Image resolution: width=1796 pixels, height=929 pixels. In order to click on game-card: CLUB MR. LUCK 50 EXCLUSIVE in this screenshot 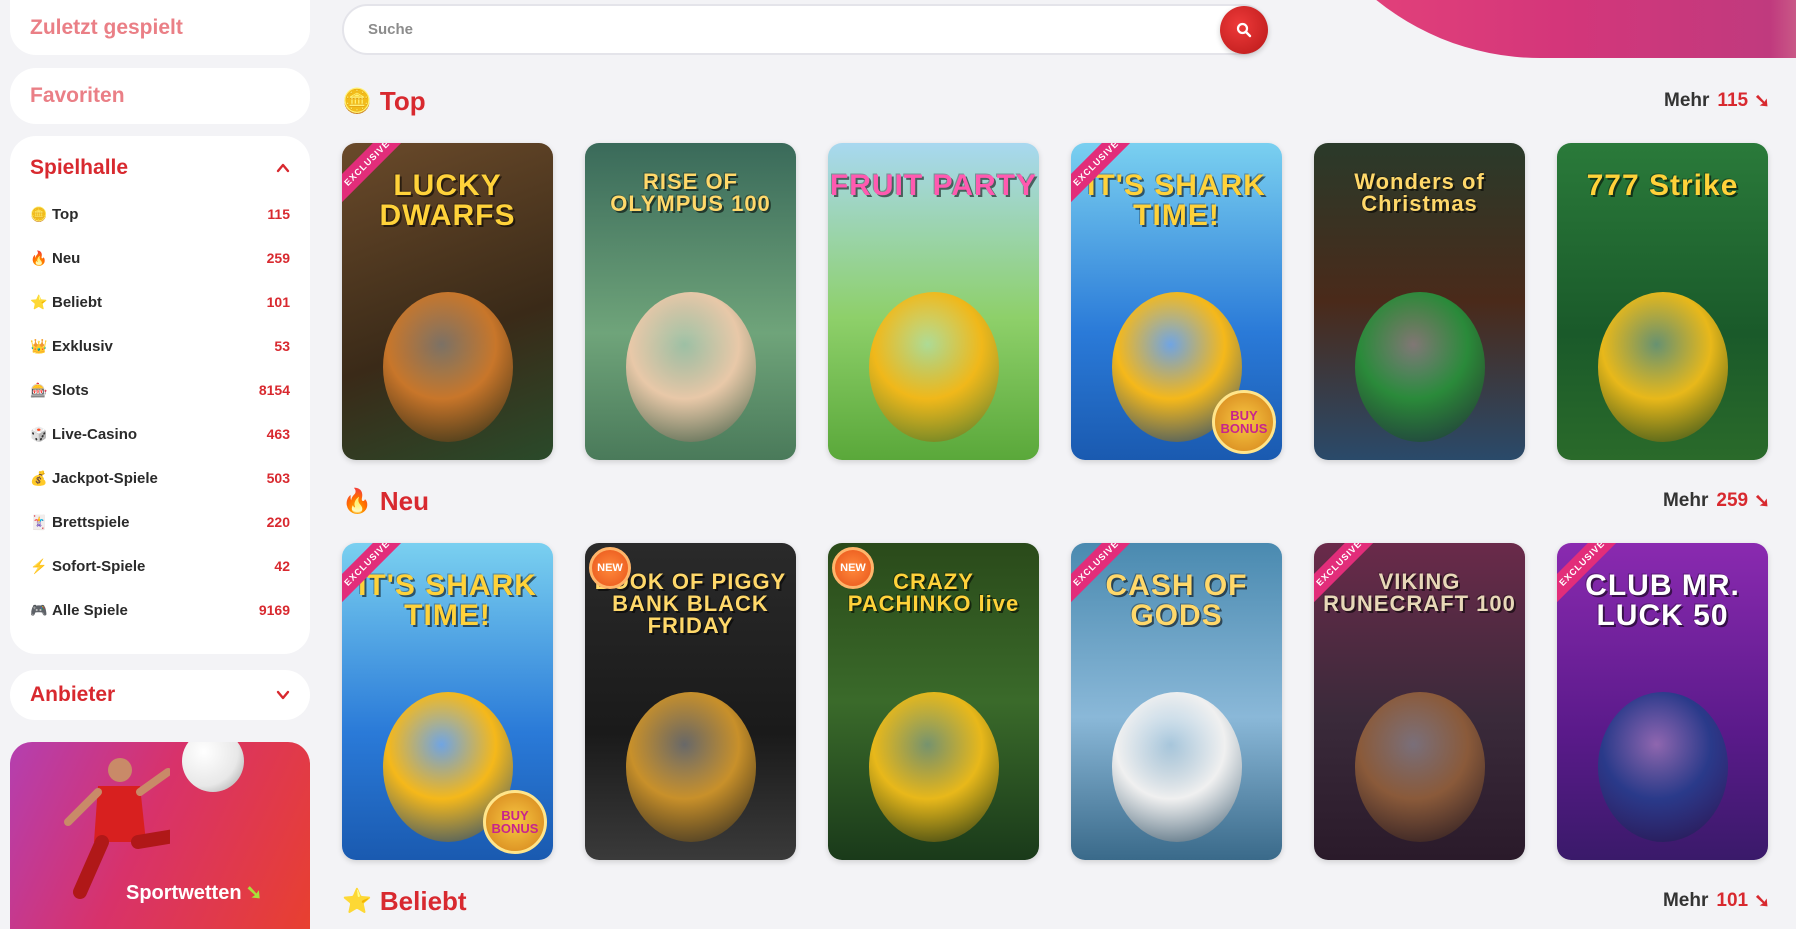, I will do `click(1662, 701)`.